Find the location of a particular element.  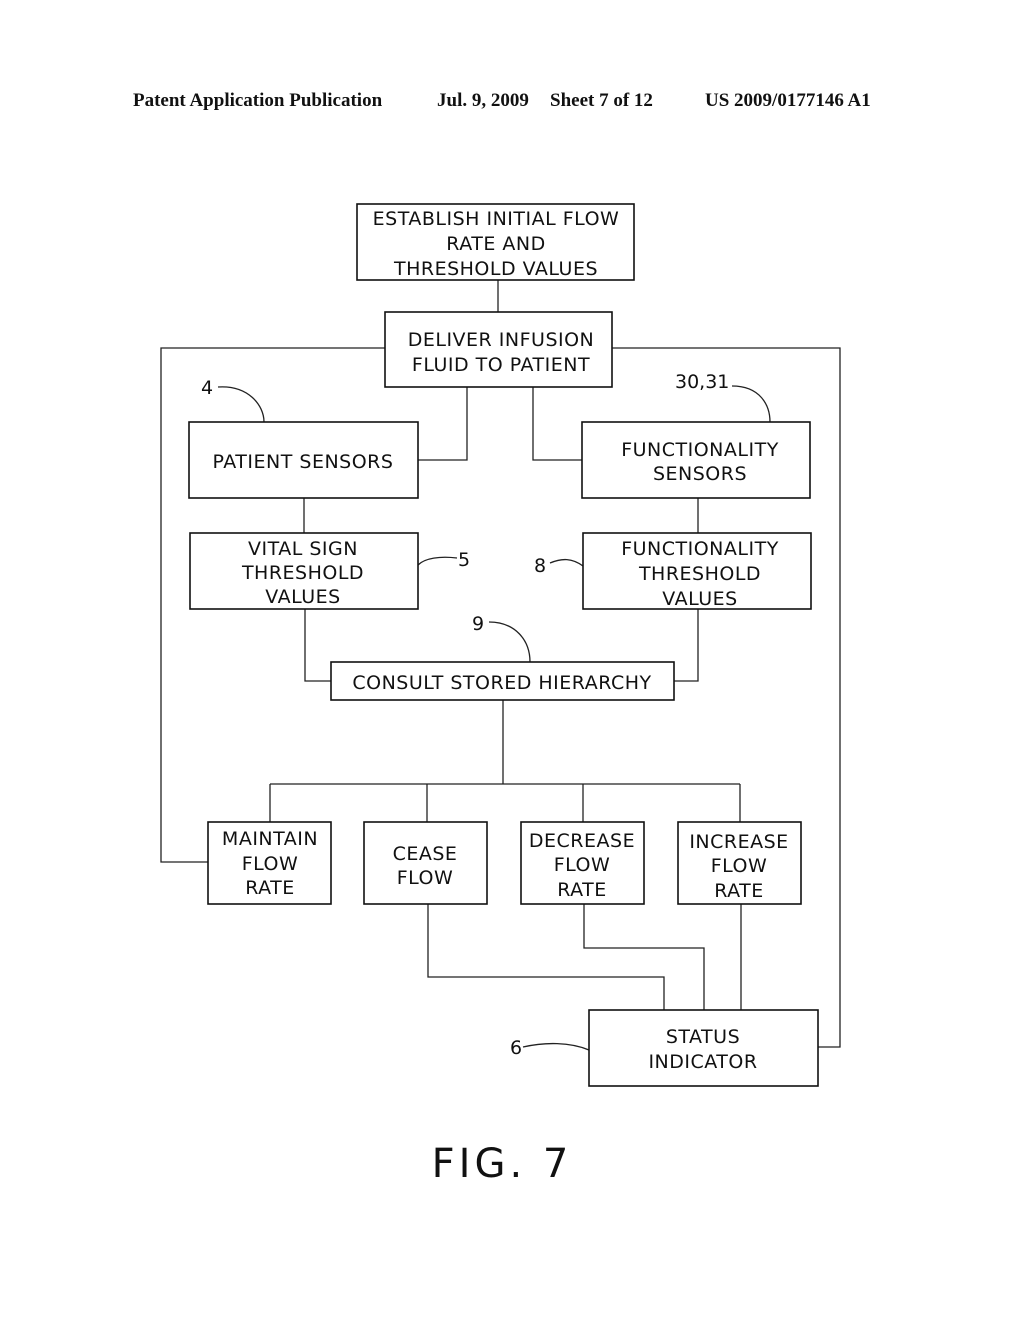

box-functionality-sensors: FUNCTIONALITY SENSORS is located at coordinates (696, 460).